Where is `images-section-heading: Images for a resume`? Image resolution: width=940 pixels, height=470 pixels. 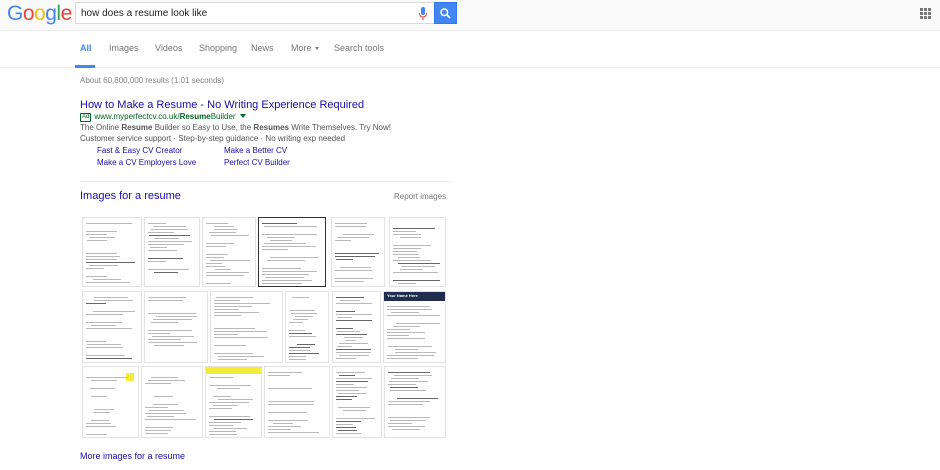
images-section-heading: Images for a resume is located at coordinates (130, 196).